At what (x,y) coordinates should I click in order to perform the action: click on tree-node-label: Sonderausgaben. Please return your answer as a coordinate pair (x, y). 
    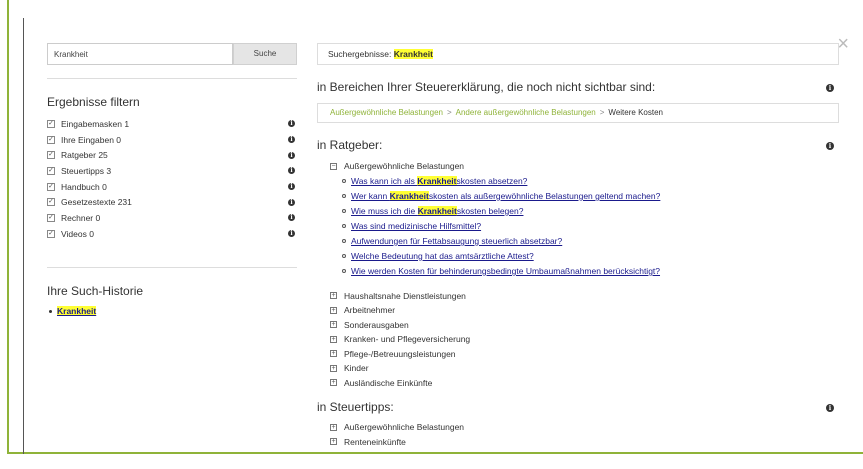
    Looking at the image, I should click on (376, 324).